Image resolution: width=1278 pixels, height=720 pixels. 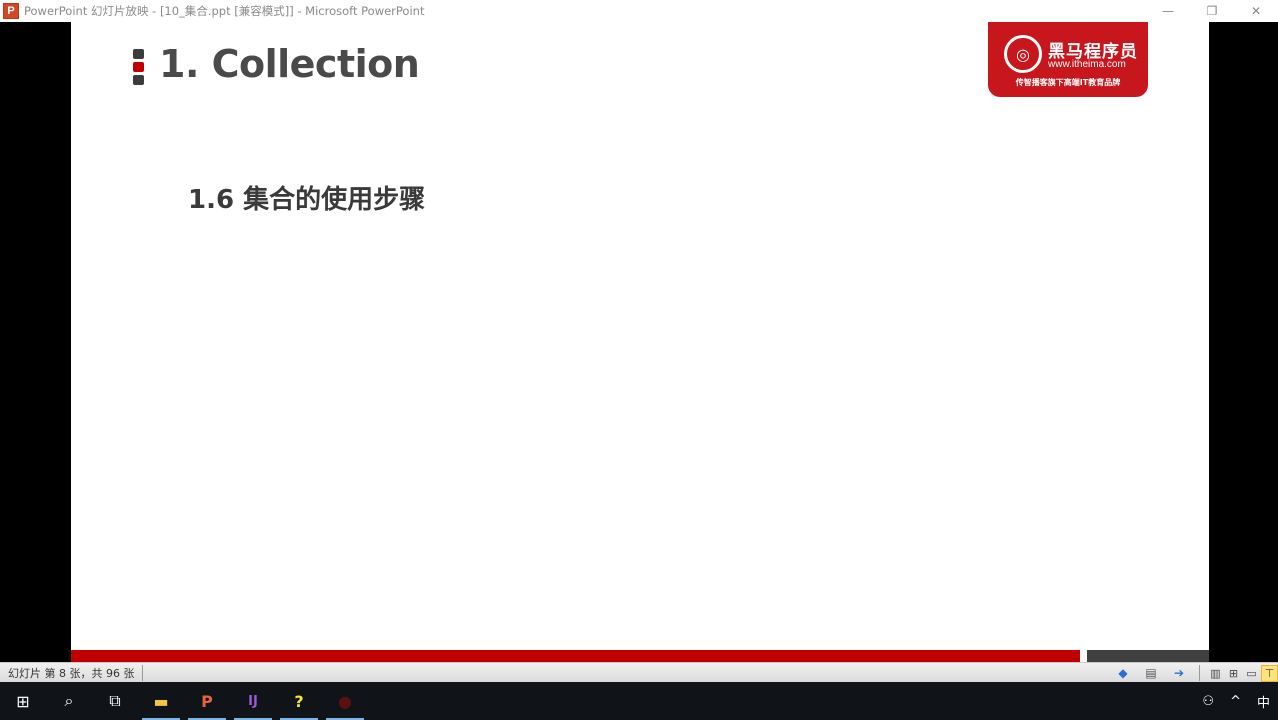 What do you see at coordinates (161, 701) in the screenshot?
I see `file-explorer-icon: ▬` at bounding box center [161, 701].